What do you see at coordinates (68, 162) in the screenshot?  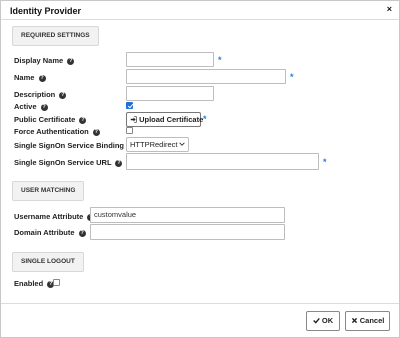 I see `sso-url-label: Single SignOn Service URL ?` at bounding box center [68, 162].